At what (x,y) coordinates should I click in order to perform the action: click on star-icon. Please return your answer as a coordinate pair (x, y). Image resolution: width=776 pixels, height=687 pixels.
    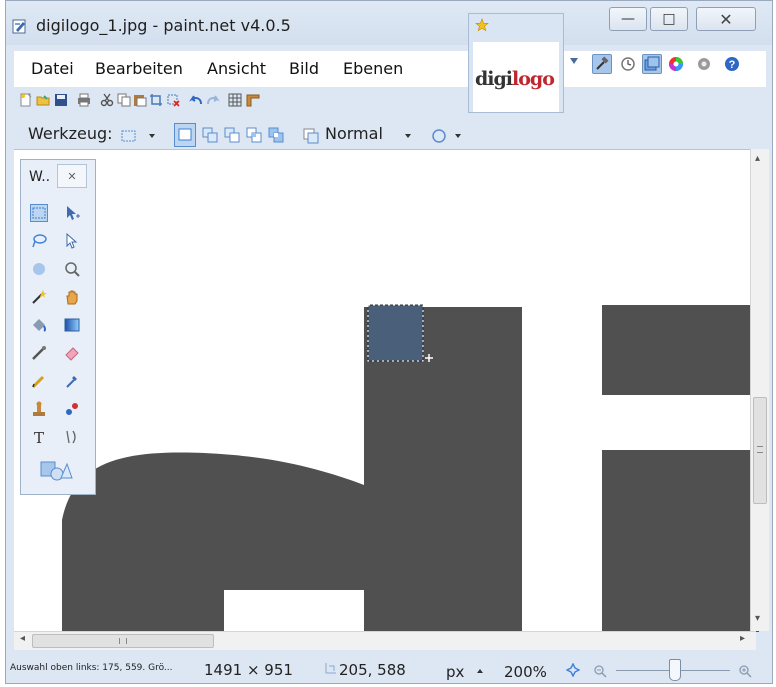
    Looking at the image, I should click on (482, 25).